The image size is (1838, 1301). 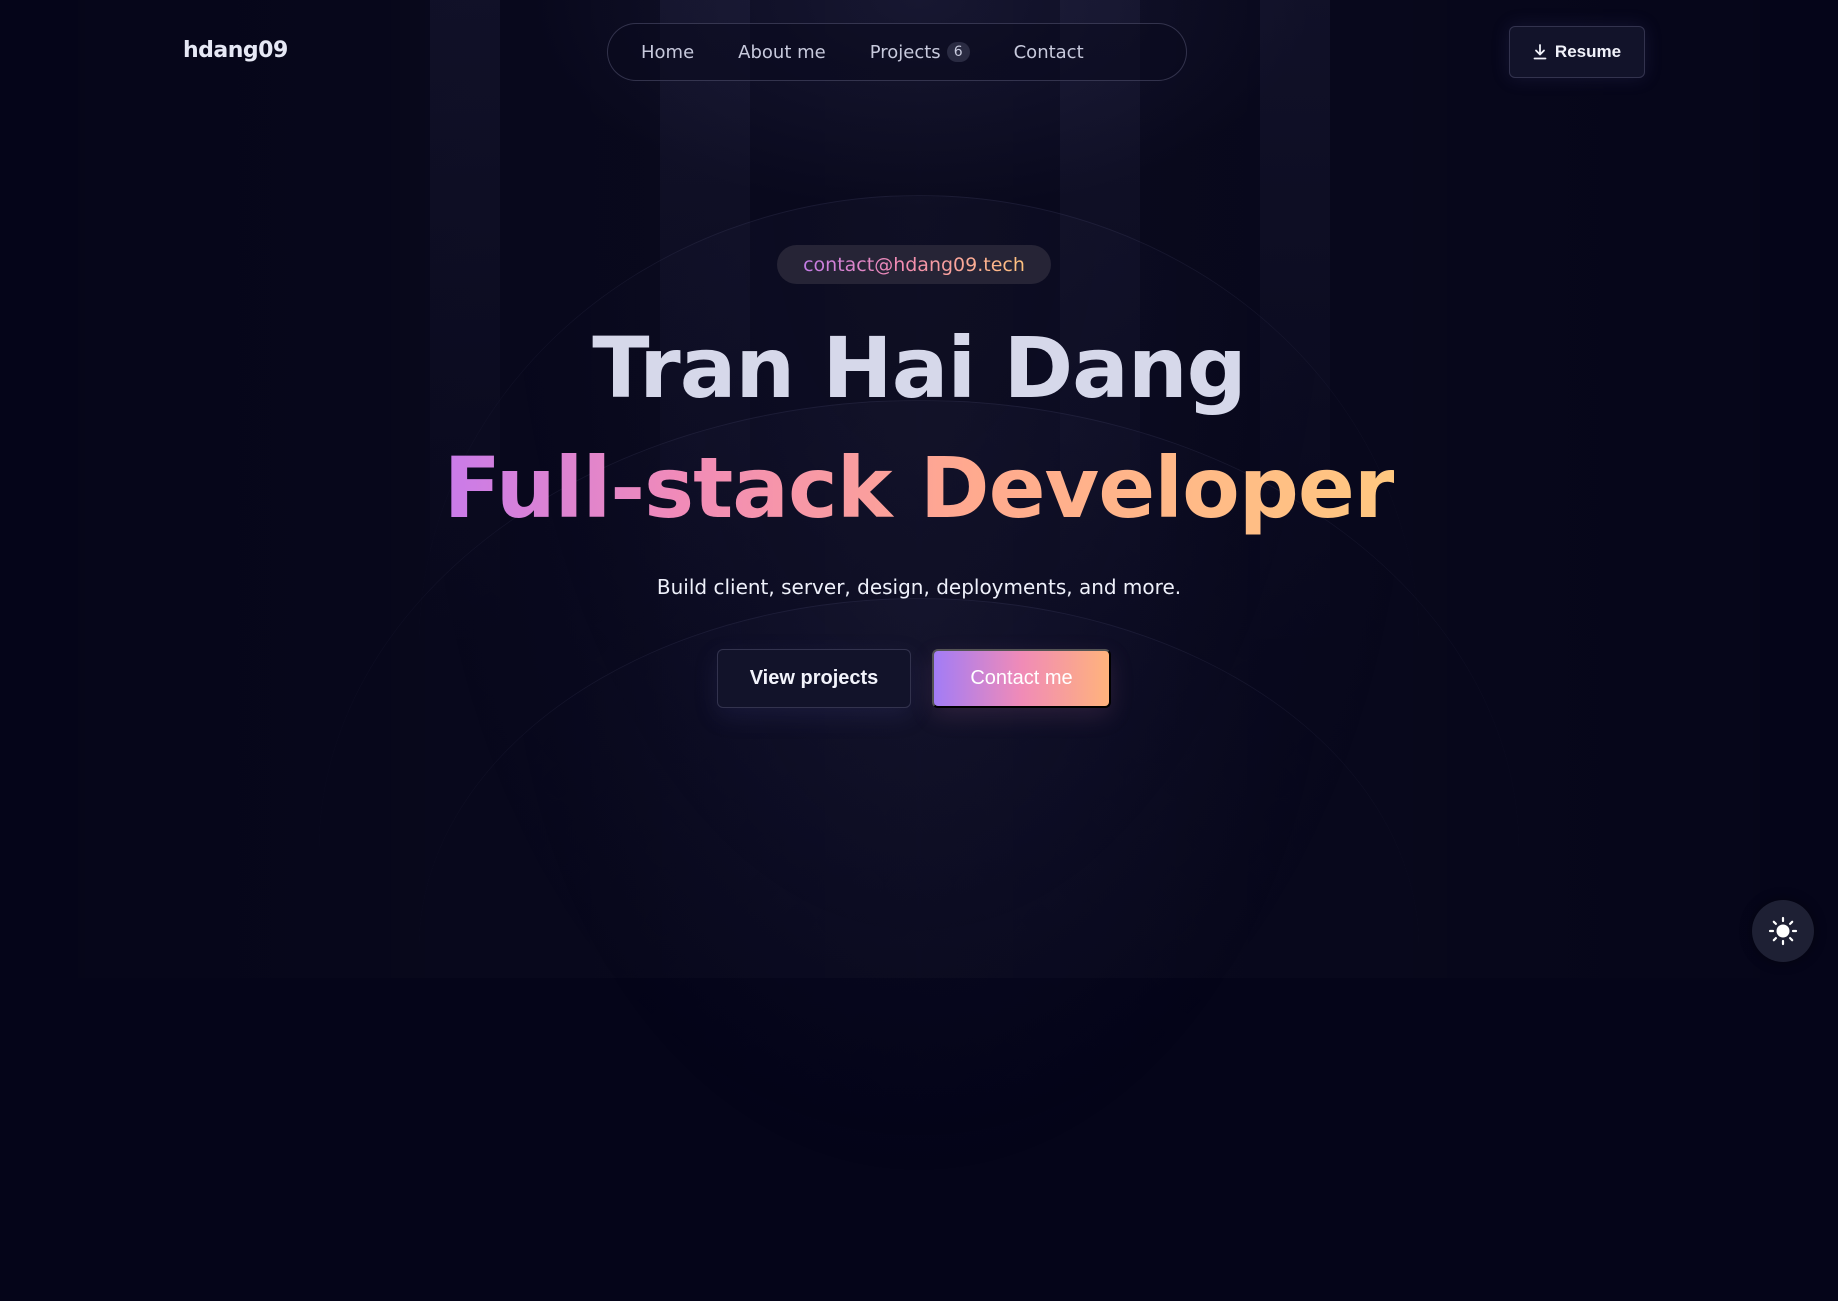 What do you see at coordinates (905, 52) in the screenshot?
I see `nav-projects-label: Projects` at bounding box center [905, 52].